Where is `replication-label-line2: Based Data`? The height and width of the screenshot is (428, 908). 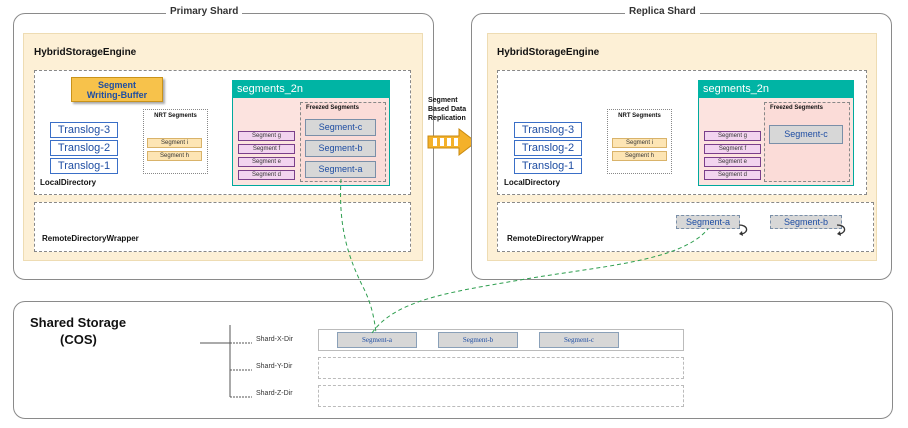 replication-label-line2: Based Data is located at coordinates (447, 109).